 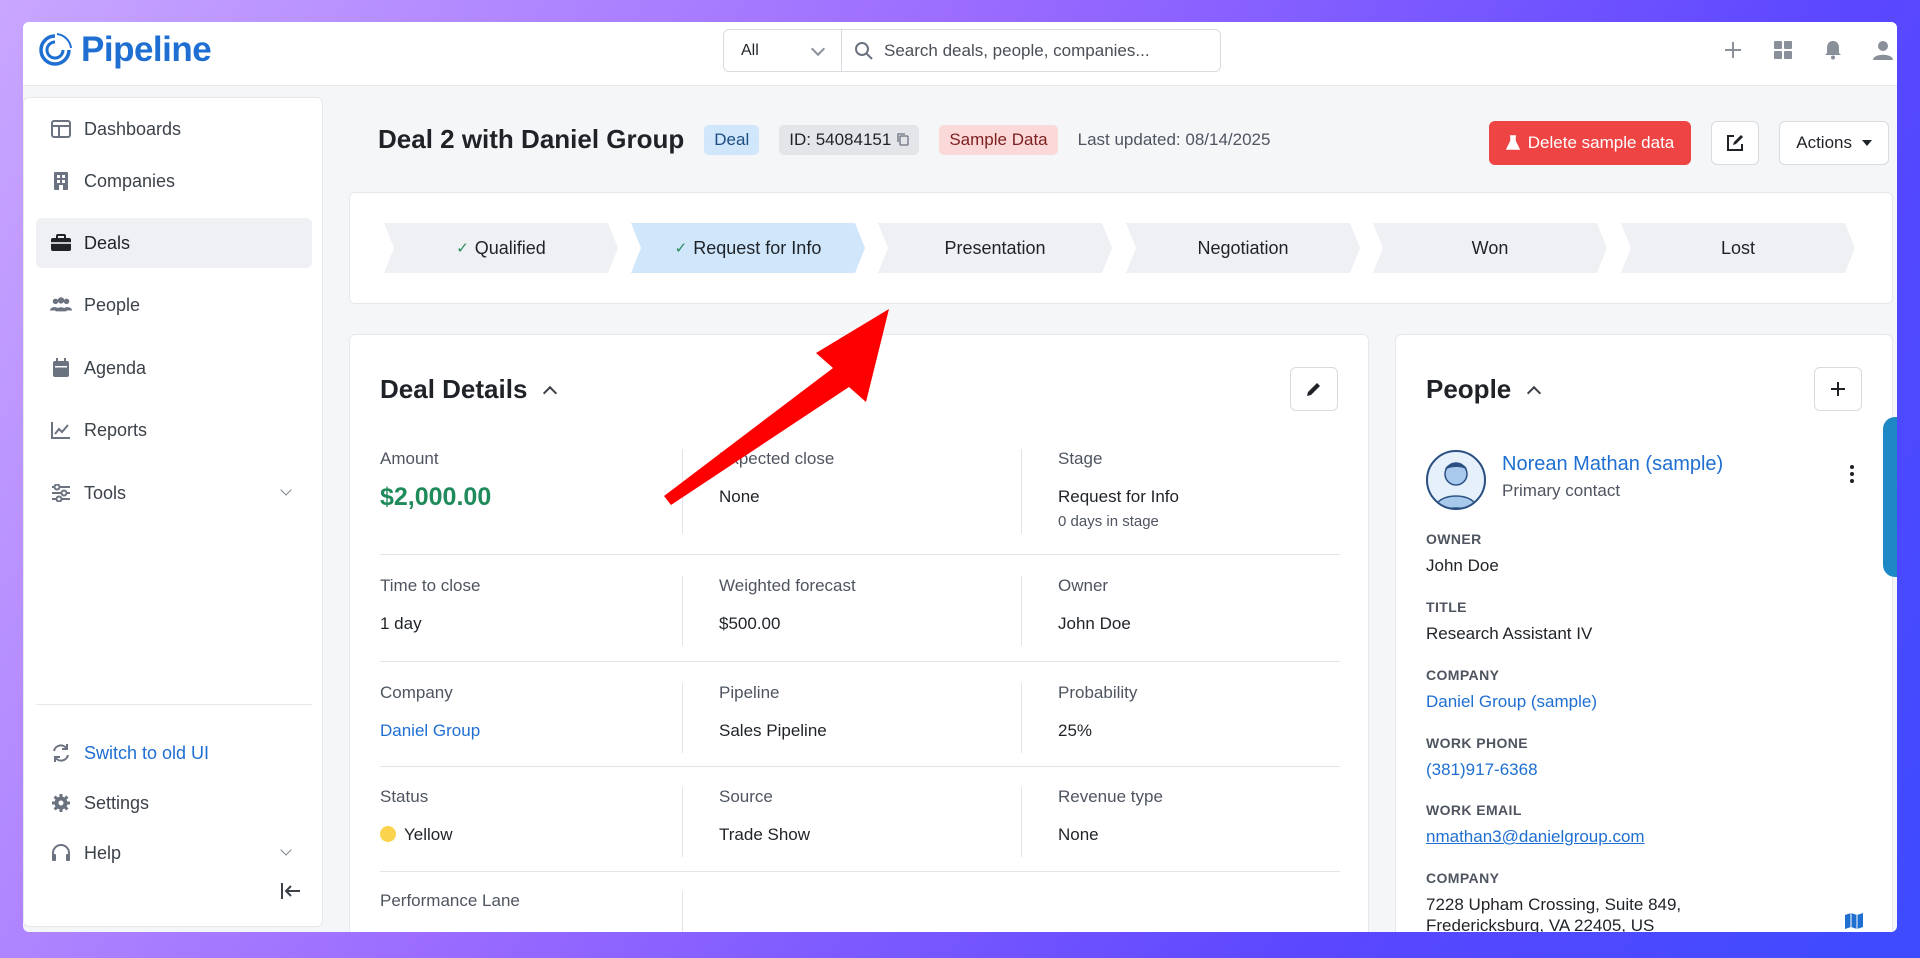 What do you see at coordinates (1097, 712) in the screenshot?
I see `field-probability: Probability 25%` at bounding box center [1097, 712].